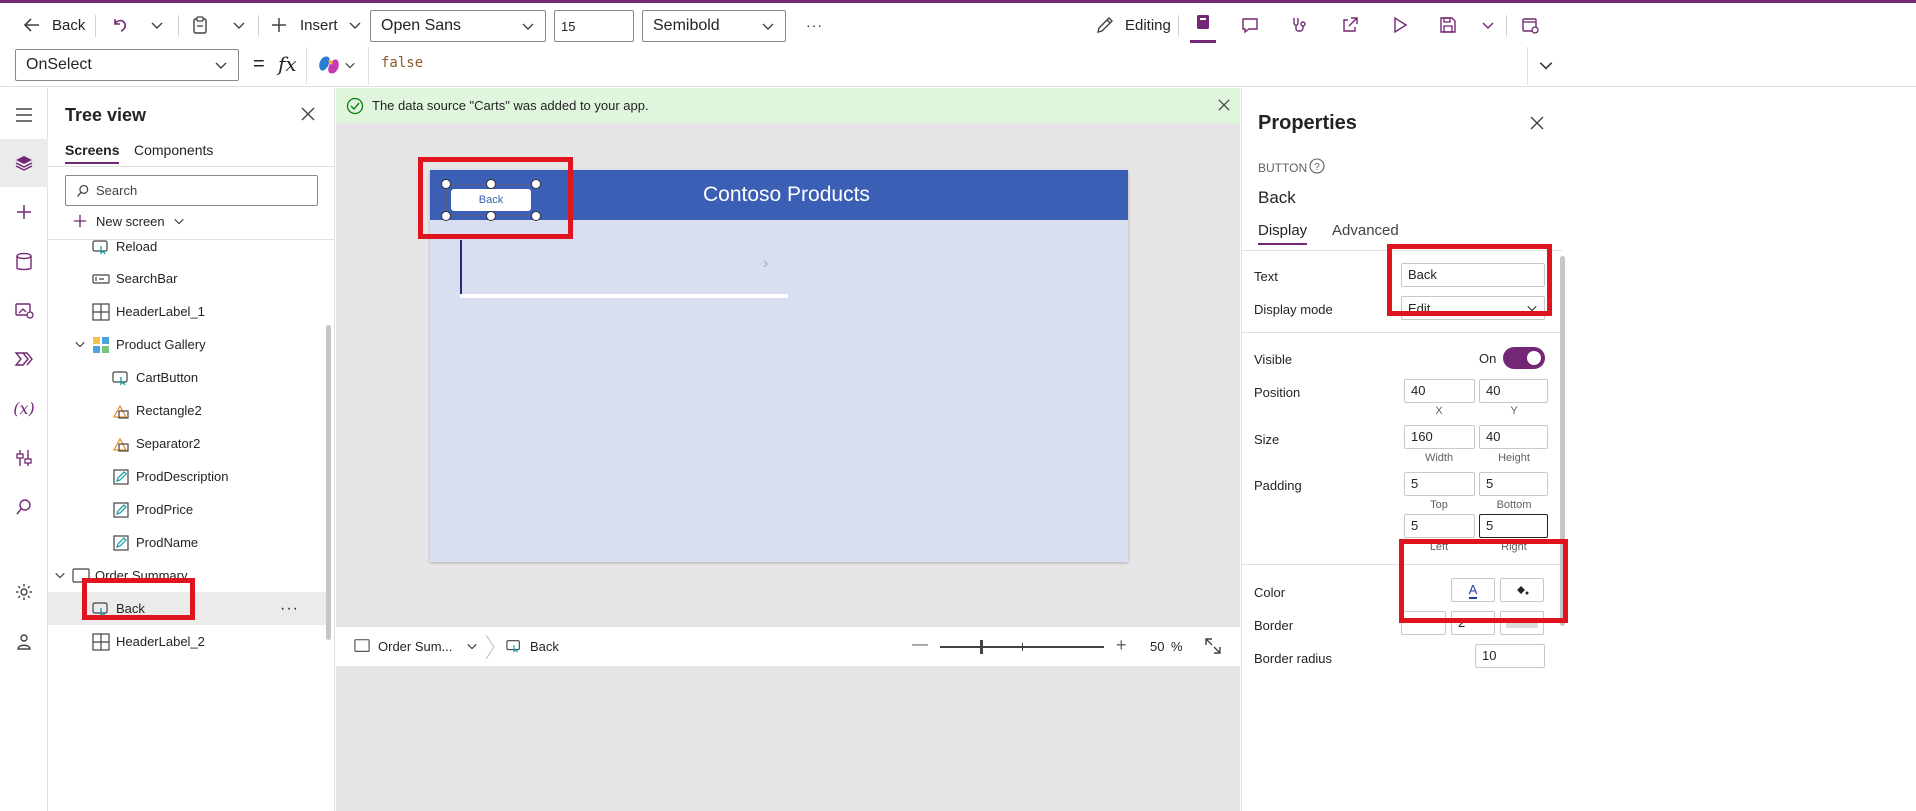  What do you see at coordinates (24, 359) in the screenshot?
I see `rail-power-automate` at bounding box center [24, 359].